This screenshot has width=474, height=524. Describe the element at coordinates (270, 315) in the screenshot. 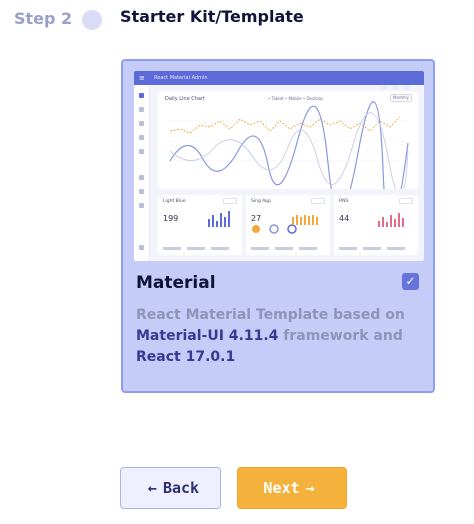

I see `description-text: React Material Template based on` at that location.